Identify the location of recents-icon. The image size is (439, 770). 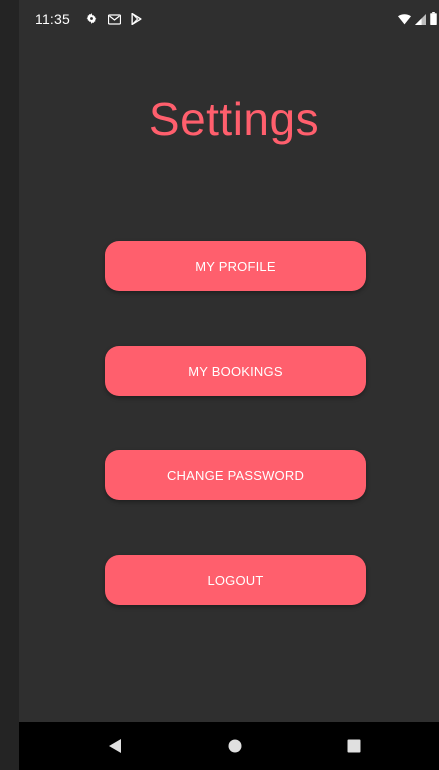
(354, 746).